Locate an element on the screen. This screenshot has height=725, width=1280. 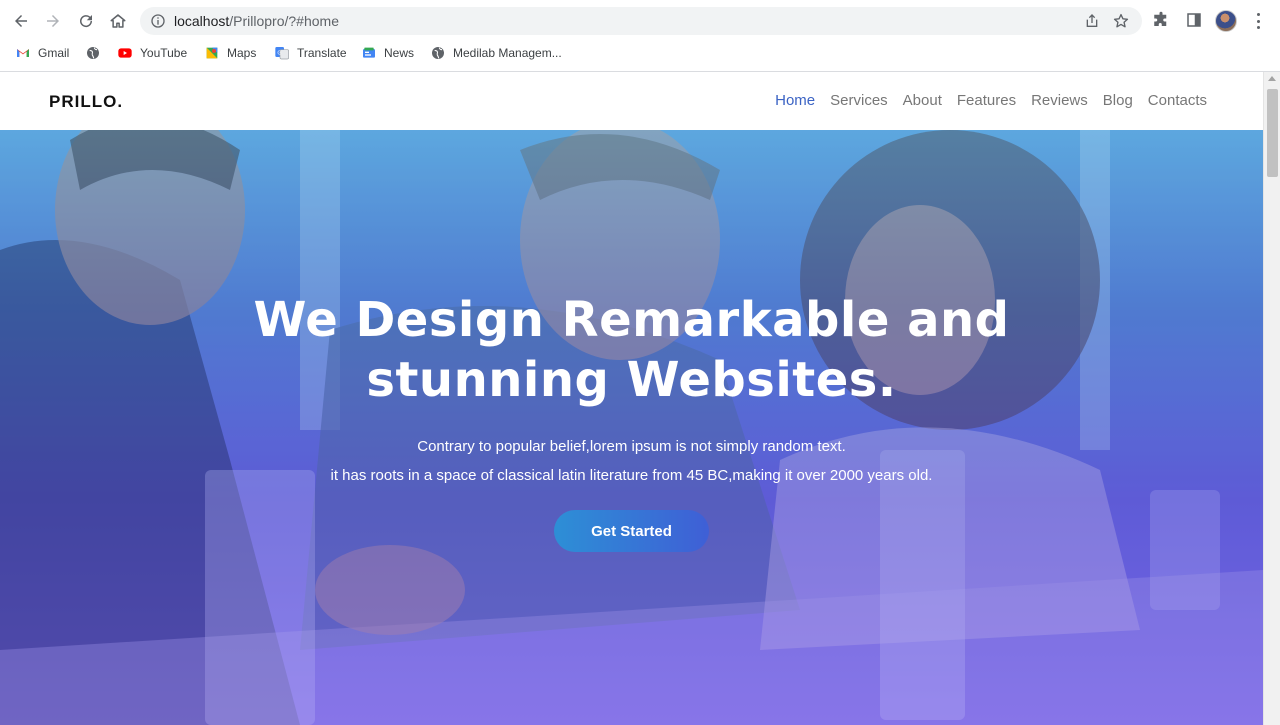
bookmark-label: Translate is located at coordinates (322, 53).